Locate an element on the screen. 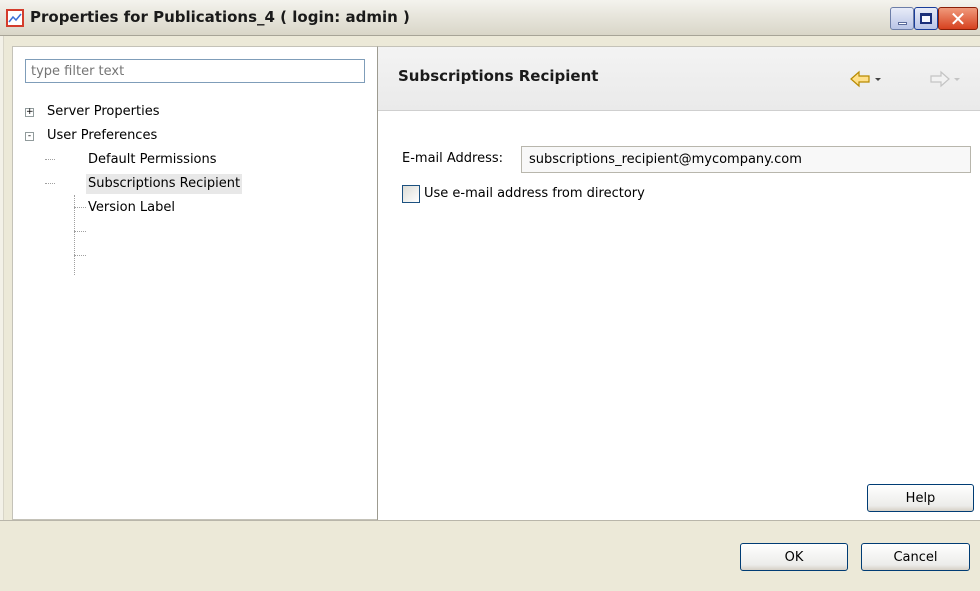 The image size is (980, 591). maximize-icon is located at coordinates (926, 18).